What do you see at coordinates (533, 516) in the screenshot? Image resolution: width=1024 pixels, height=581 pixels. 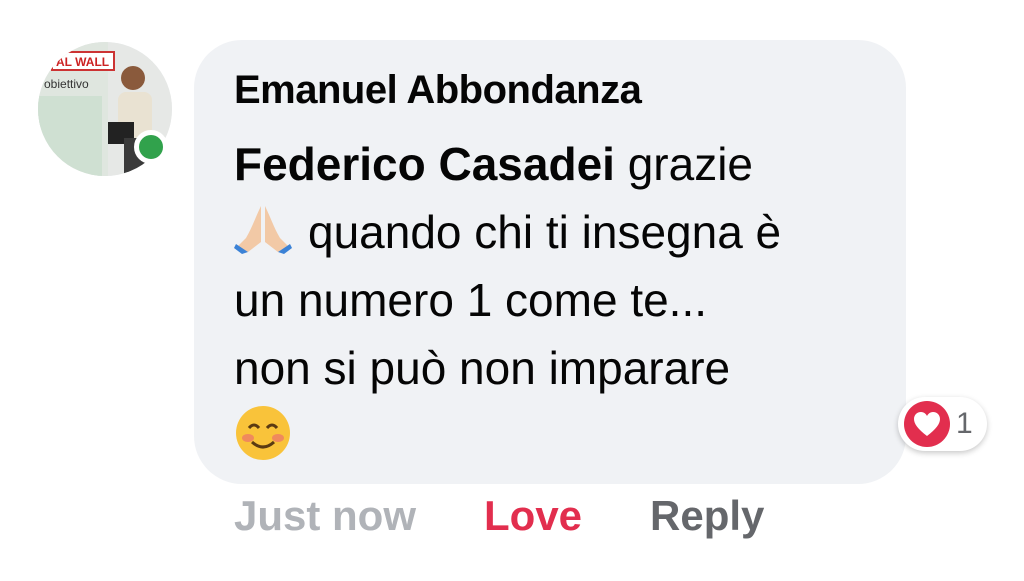 I see `love-button: Love` at bounding box center [533, 516].